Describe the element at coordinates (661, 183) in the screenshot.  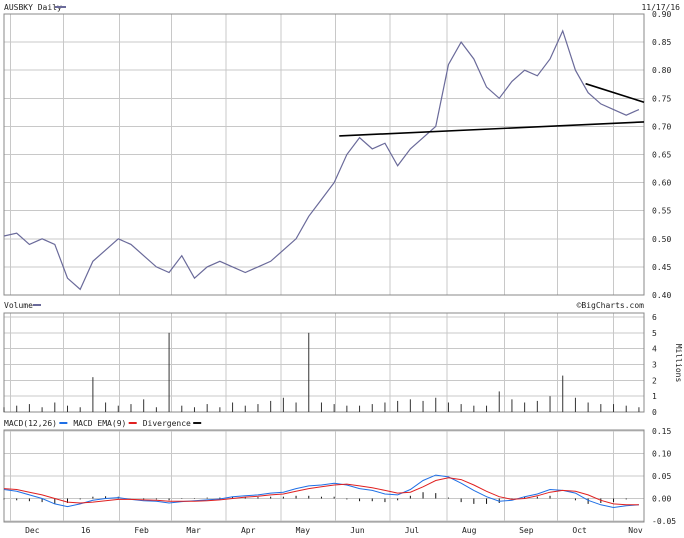
I see `price-tick-label: 0.60` at that location.